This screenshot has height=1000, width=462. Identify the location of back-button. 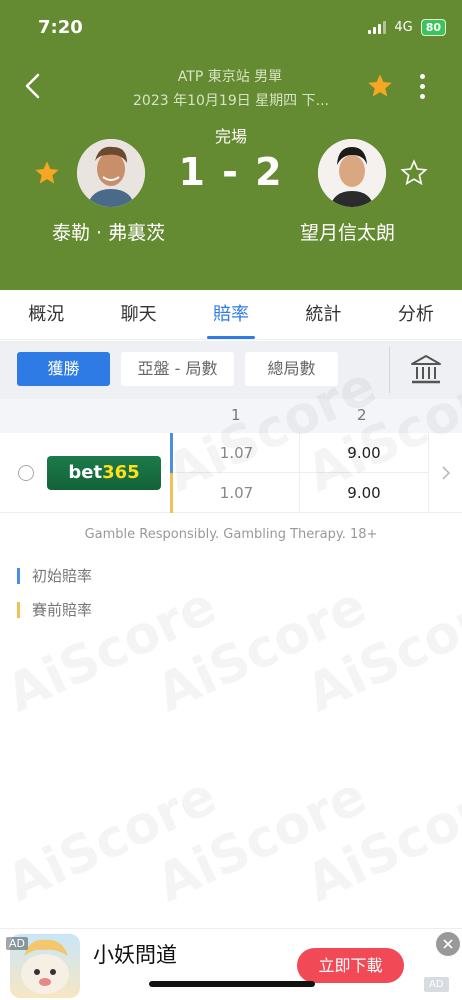
(32, 86).